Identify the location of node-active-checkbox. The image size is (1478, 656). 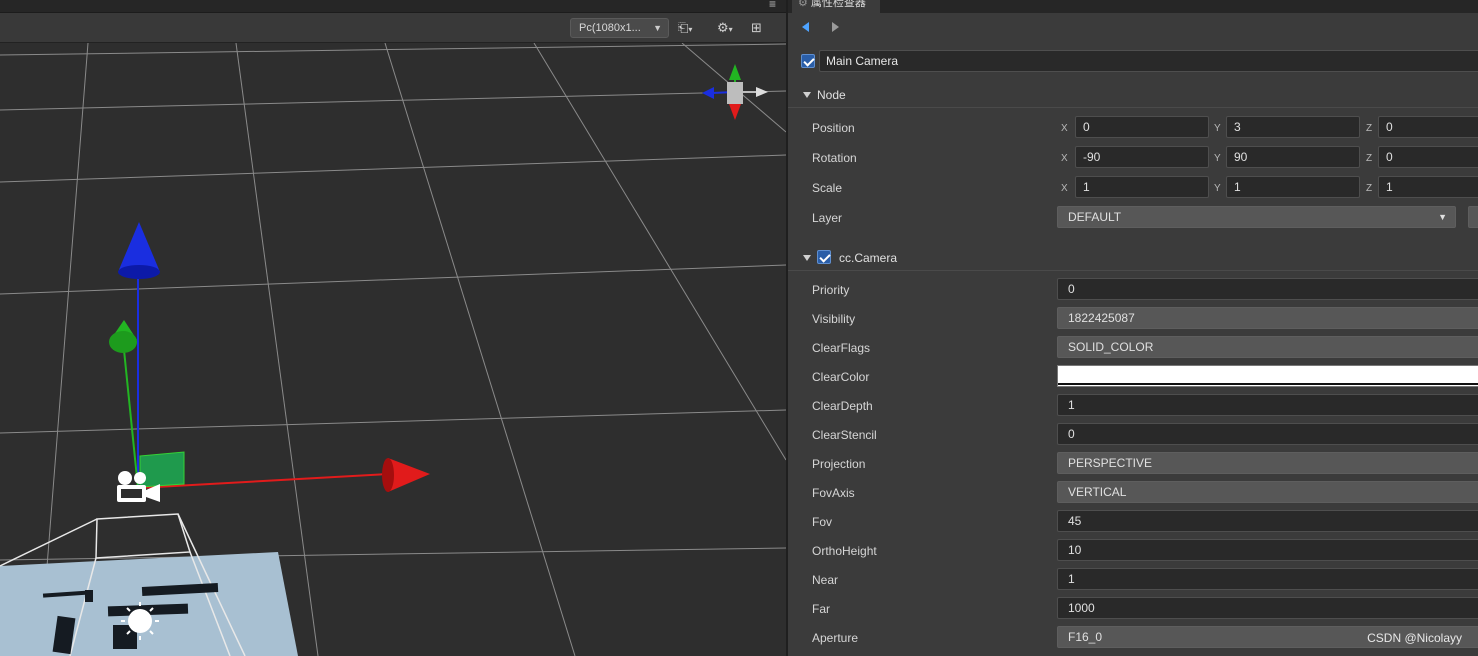
(808, 61).